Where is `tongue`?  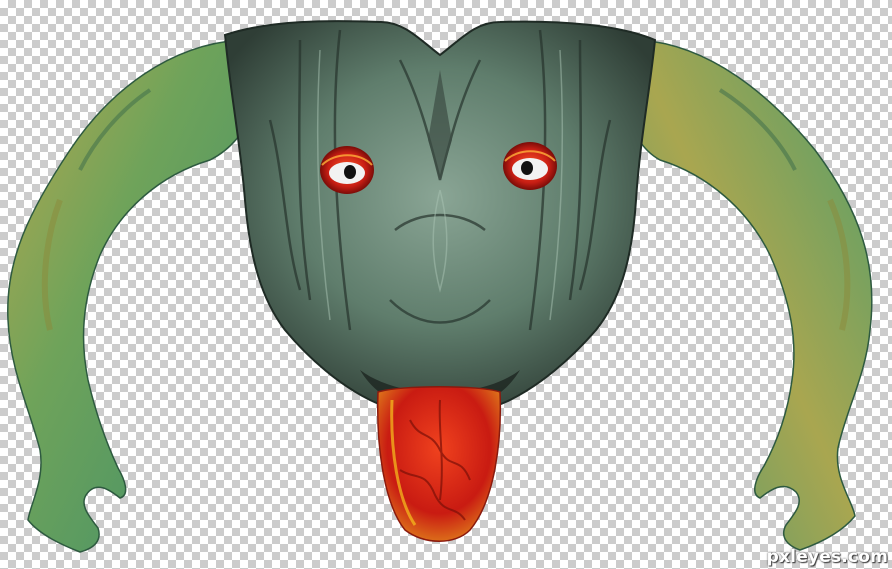
tongue is located at coordinates (439, 464).